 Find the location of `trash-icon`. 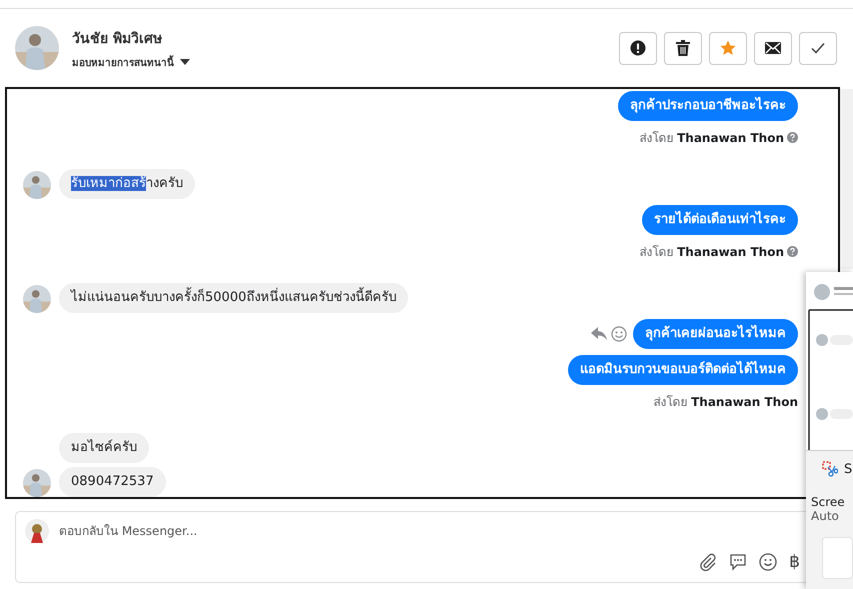

trash-icon is located at coordinates (683, 48).